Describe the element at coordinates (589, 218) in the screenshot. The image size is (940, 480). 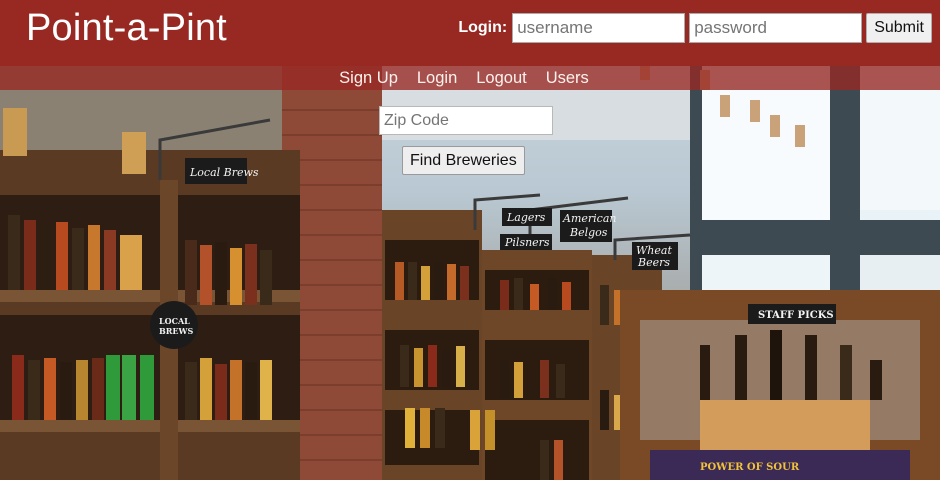
I see `svg-text: American` at that location.